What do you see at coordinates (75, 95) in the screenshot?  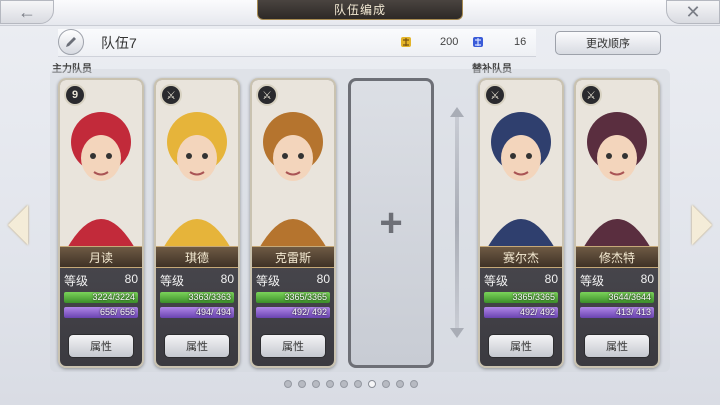 I see `moon-glyph: 9` at bounding box center [75, 95].